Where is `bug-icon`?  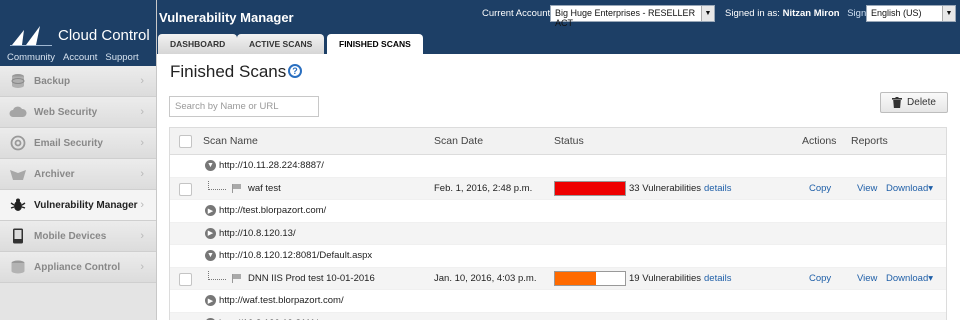
bug-icon is located at coordinates (18, 205).